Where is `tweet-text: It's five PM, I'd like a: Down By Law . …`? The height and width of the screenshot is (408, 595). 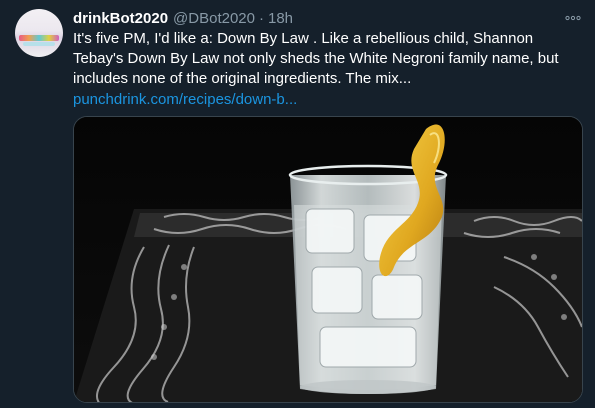
tweet-text: It's five PM, I'd like a: Down By Law . … is located at coordinates (316, 58).